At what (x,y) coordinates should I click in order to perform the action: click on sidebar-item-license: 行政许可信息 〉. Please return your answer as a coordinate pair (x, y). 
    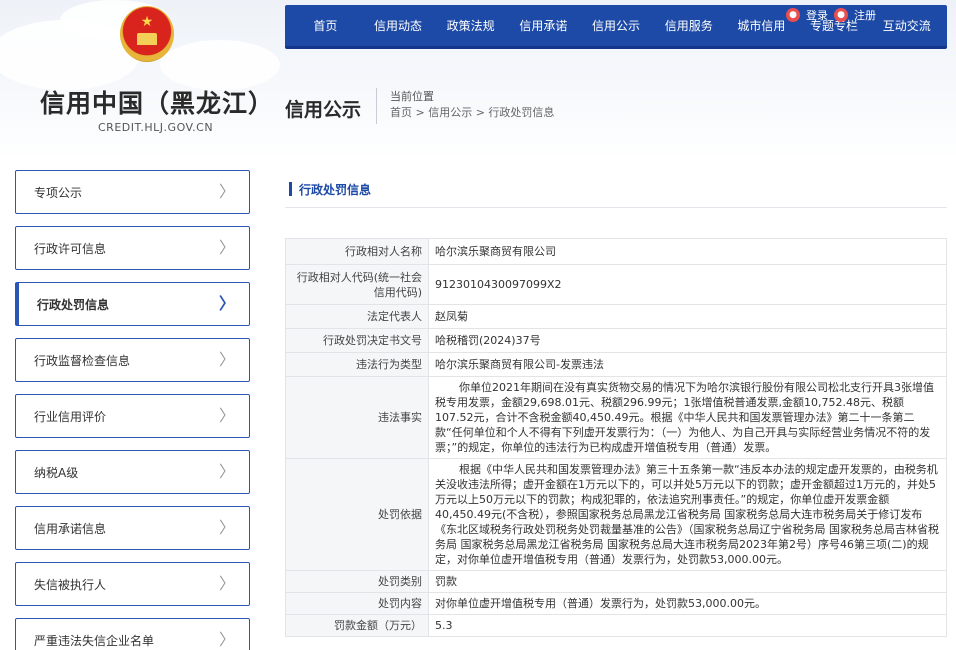
    Looking at the image, I should click on (132, 248).